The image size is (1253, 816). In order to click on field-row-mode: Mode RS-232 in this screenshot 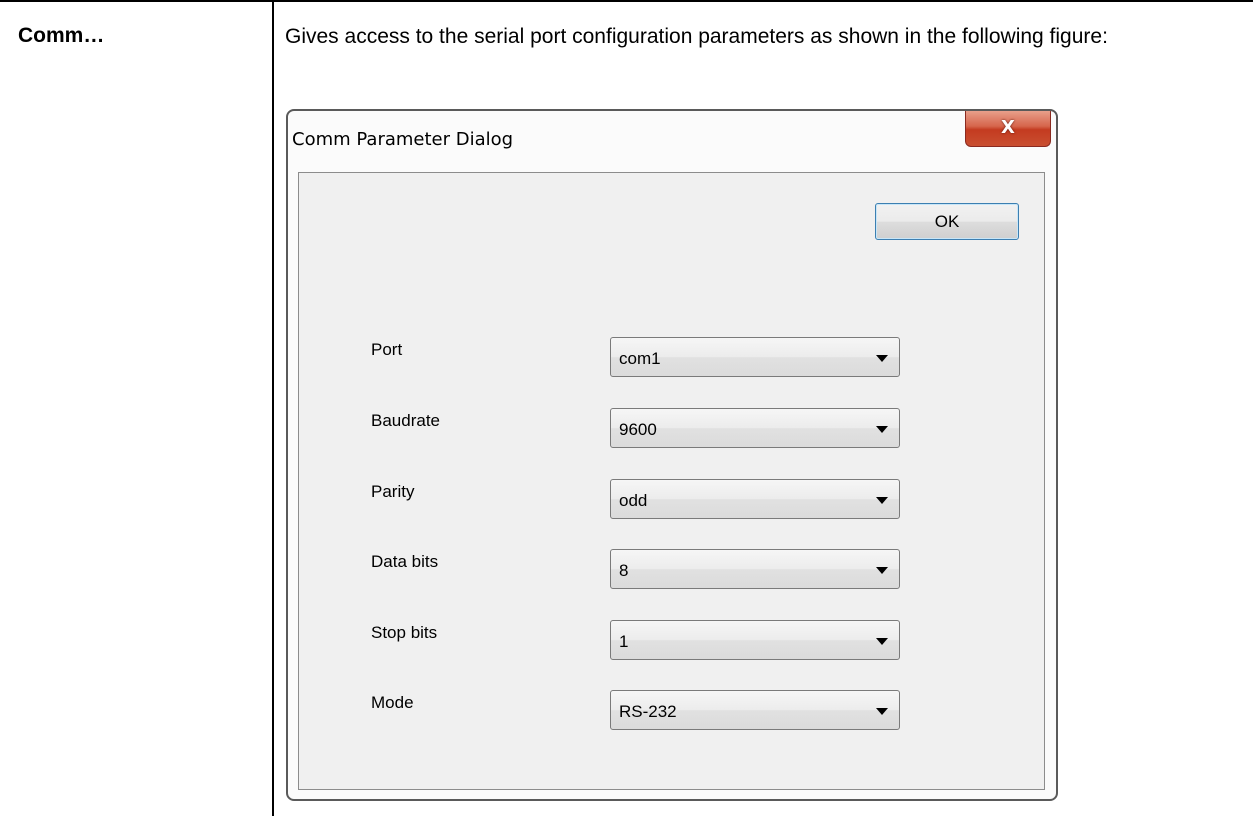, I will do `click(671, 712)`.